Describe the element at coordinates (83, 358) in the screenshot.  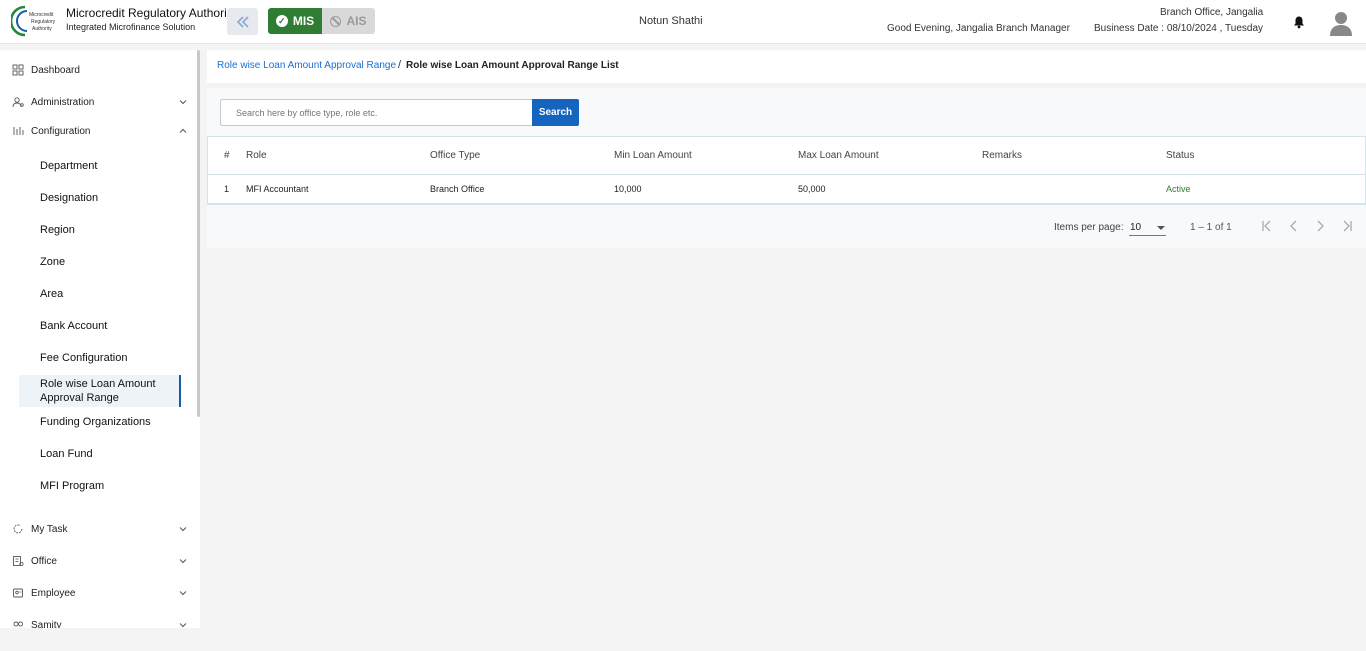
I see `sidebar-sub-fee-configuration: Fee Configuration` at that location.